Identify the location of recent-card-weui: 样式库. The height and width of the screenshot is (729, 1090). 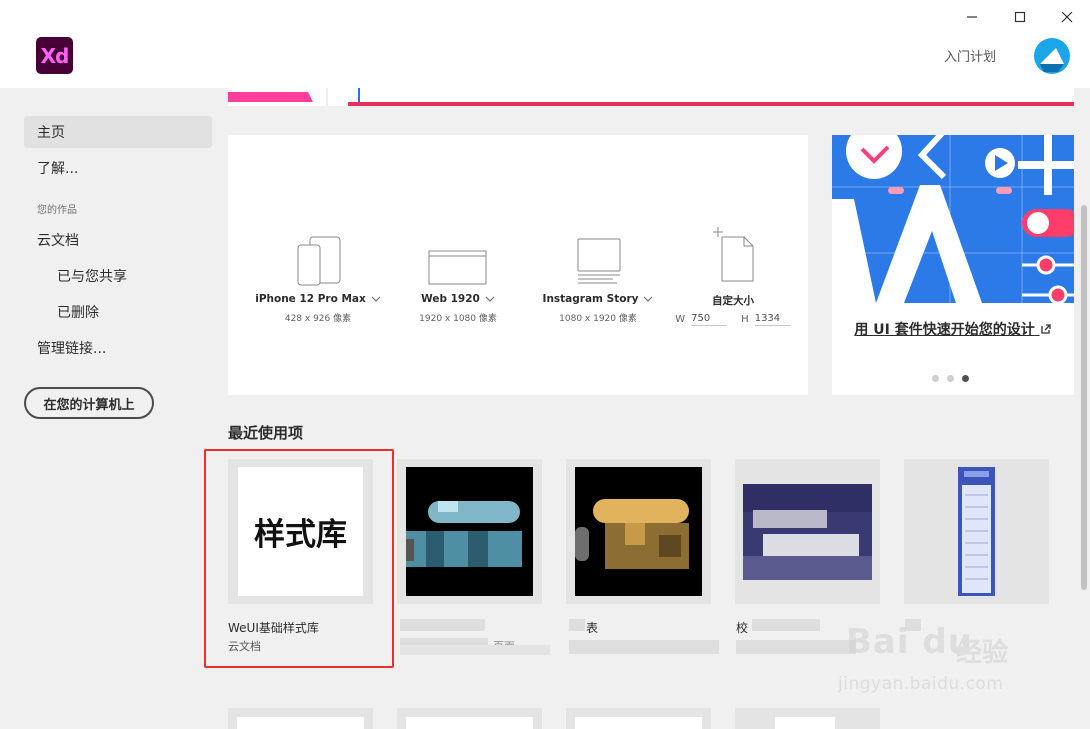
(300, 531).